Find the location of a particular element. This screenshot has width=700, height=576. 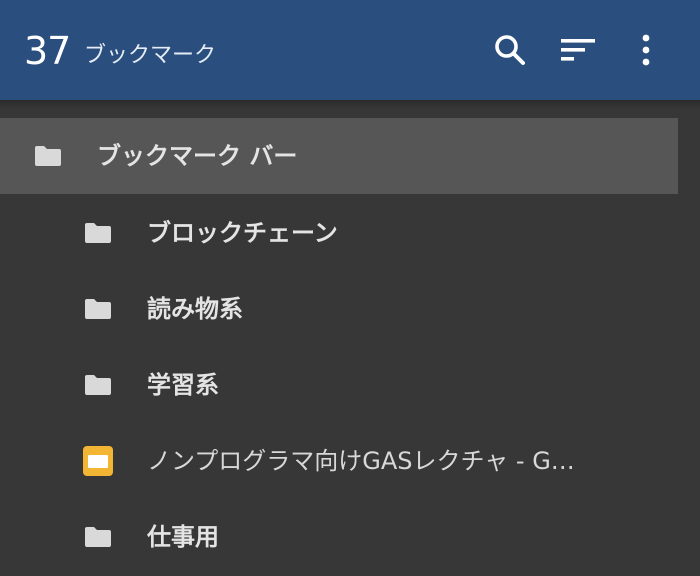

tree-item-label: 学習系 is located at coordinates (183, 385).